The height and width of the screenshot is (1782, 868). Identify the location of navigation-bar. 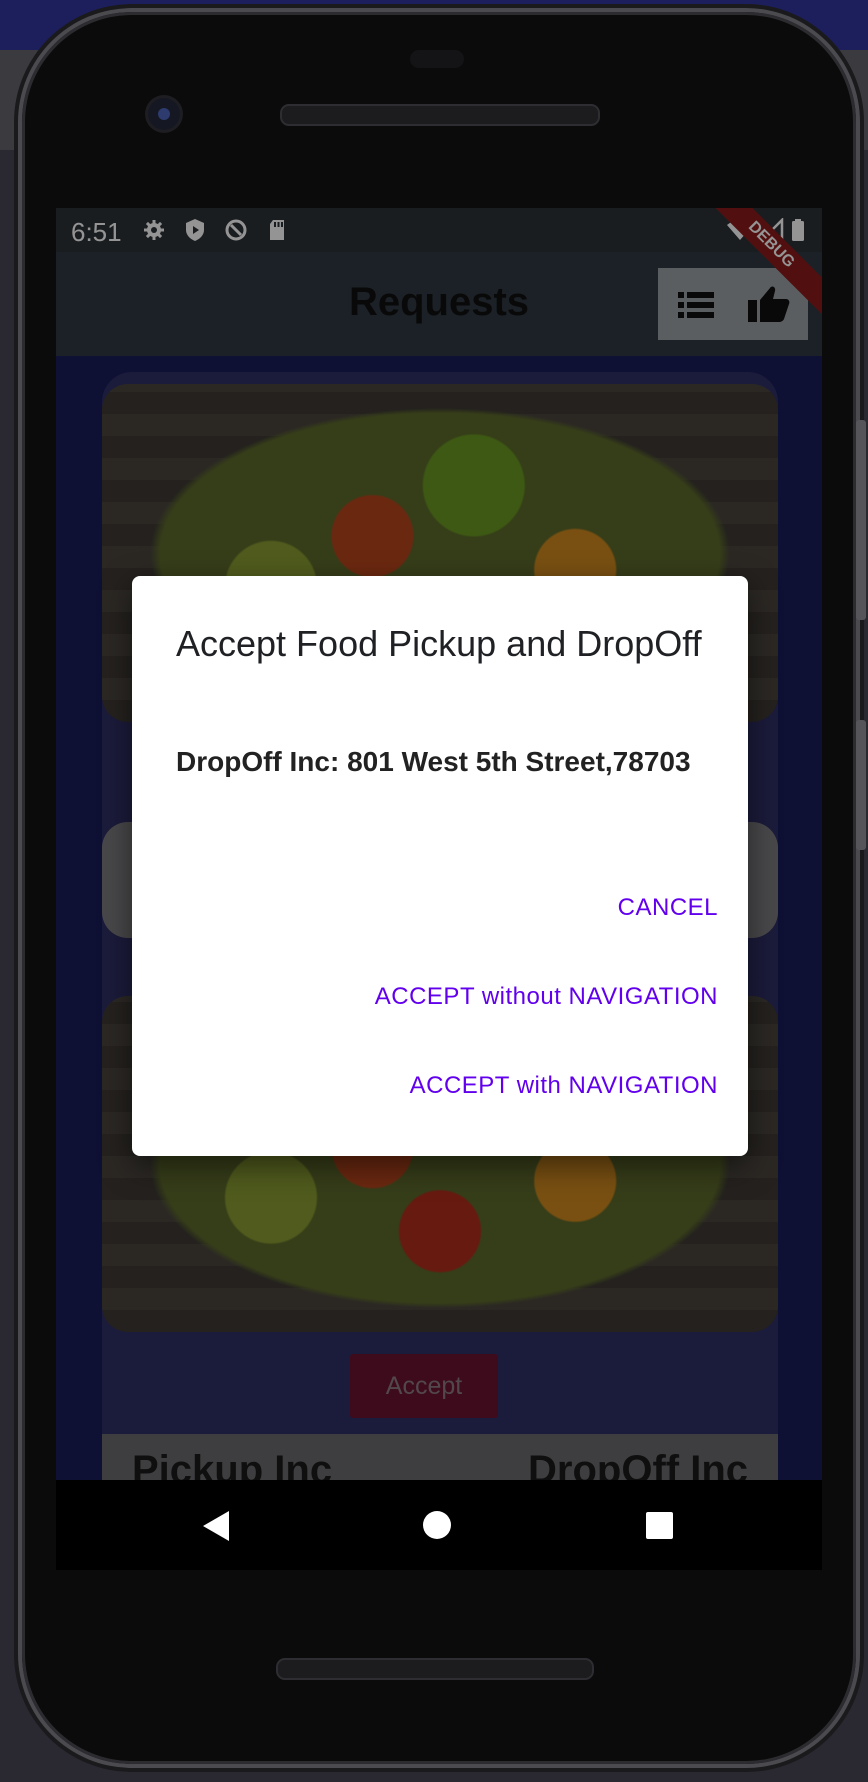
(439, 1525).